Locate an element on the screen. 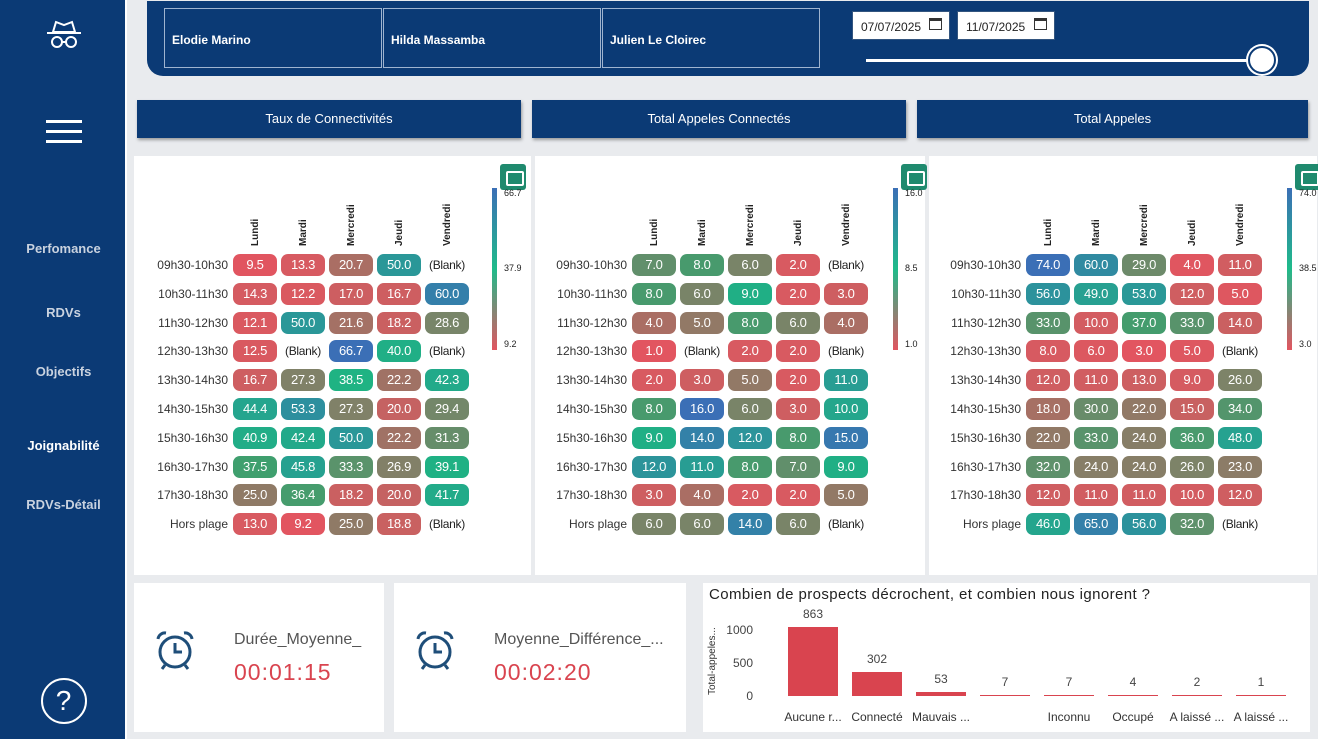 The height and width of the screenshot is (739, 1318). agent-filter-3: Julien Le Cloirec is located at coordinates (711, 38).